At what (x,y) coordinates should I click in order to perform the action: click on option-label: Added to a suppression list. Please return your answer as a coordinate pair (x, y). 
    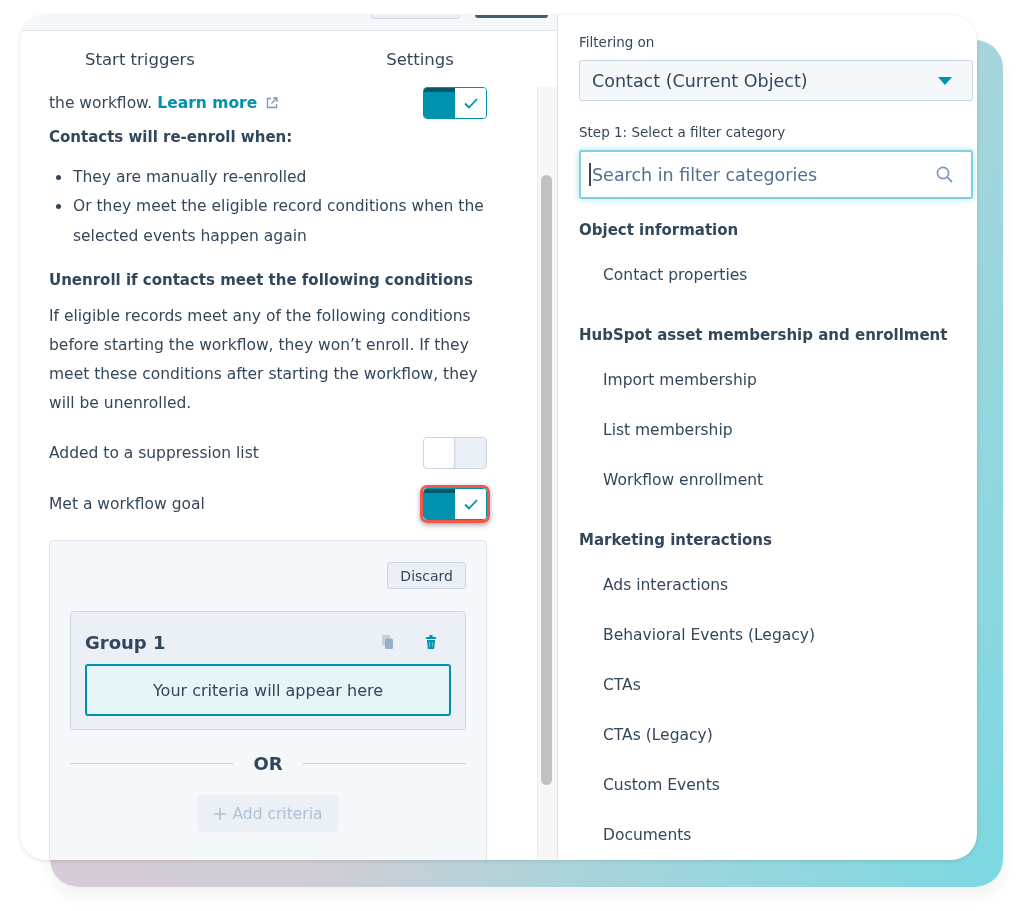
    Looking at the image, I should click on (154, 453).